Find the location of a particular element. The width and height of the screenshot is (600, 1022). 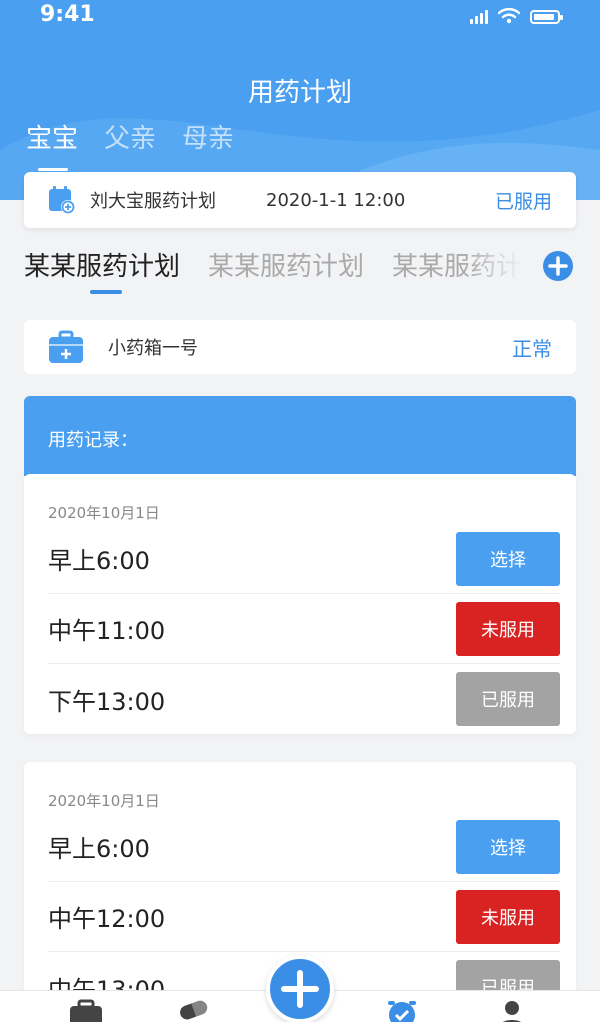

nav-alarm-check-icon is located at coordinates (402, 1010).